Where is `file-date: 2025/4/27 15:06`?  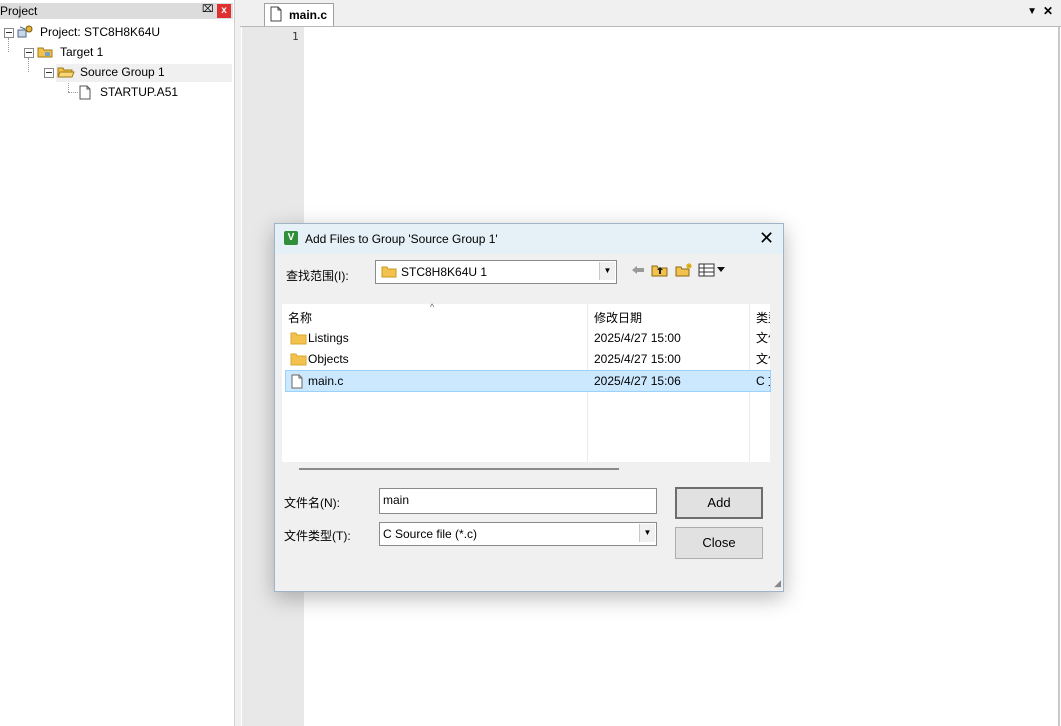
file-date: 2025/4/27 15:06 is located at coordinates (637, 381).